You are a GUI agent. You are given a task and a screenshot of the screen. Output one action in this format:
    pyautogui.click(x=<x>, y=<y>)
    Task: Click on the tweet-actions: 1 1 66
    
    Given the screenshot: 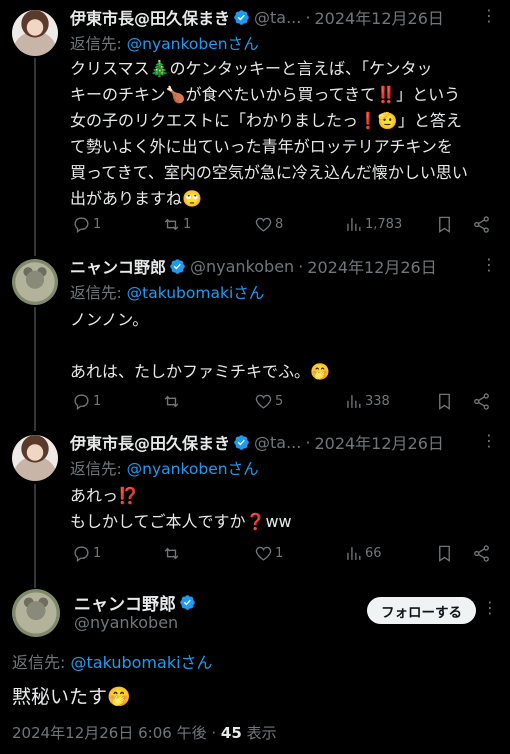 What is the action you would take?
    pyautogui.click(x=285, y=553)
    